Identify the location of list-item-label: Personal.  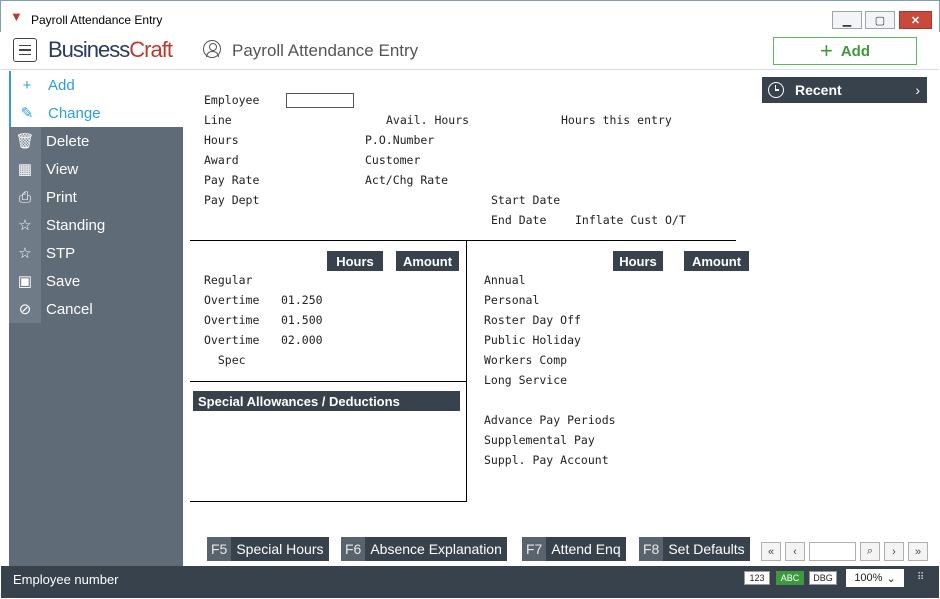
(512, 300).